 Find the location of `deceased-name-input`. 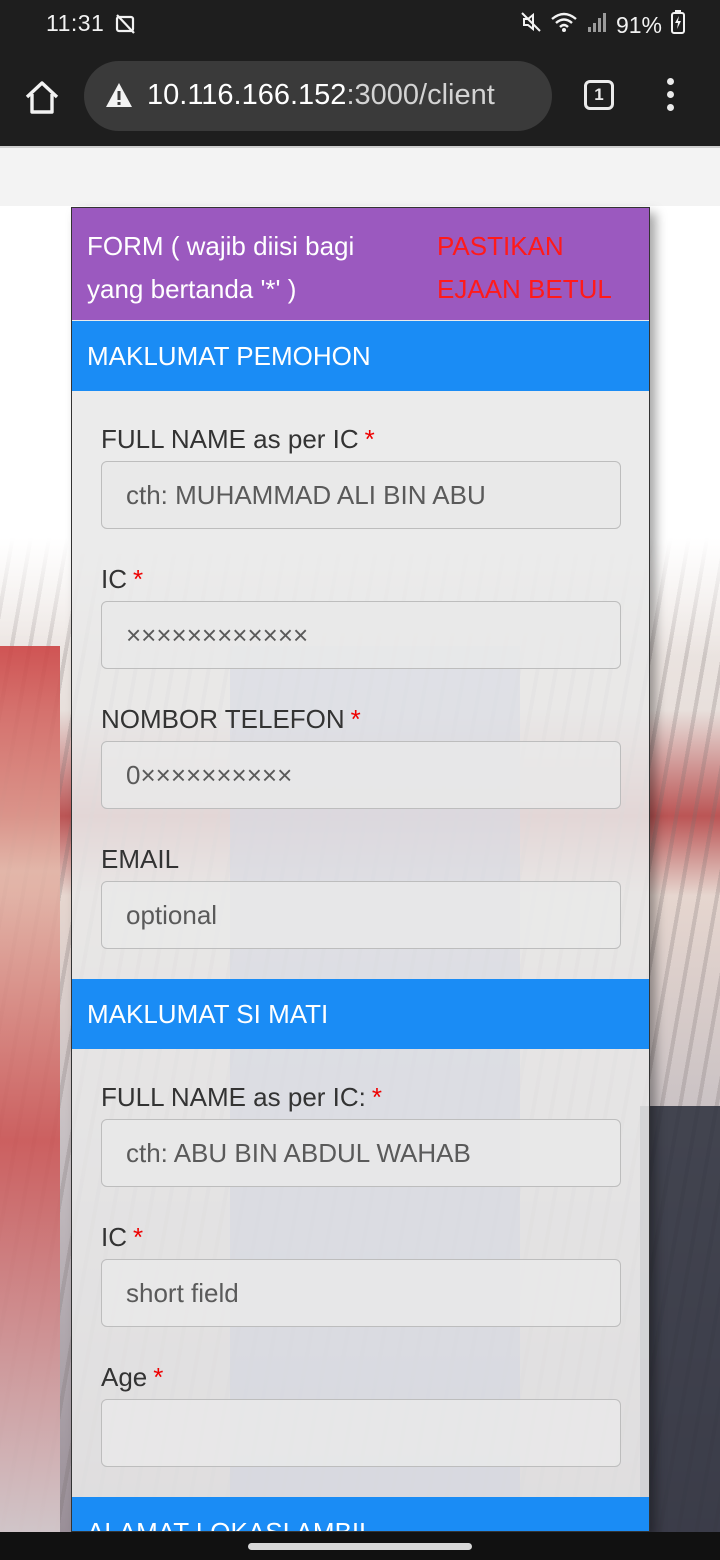

deceased-name-input is located at coordinates (361, 1153).